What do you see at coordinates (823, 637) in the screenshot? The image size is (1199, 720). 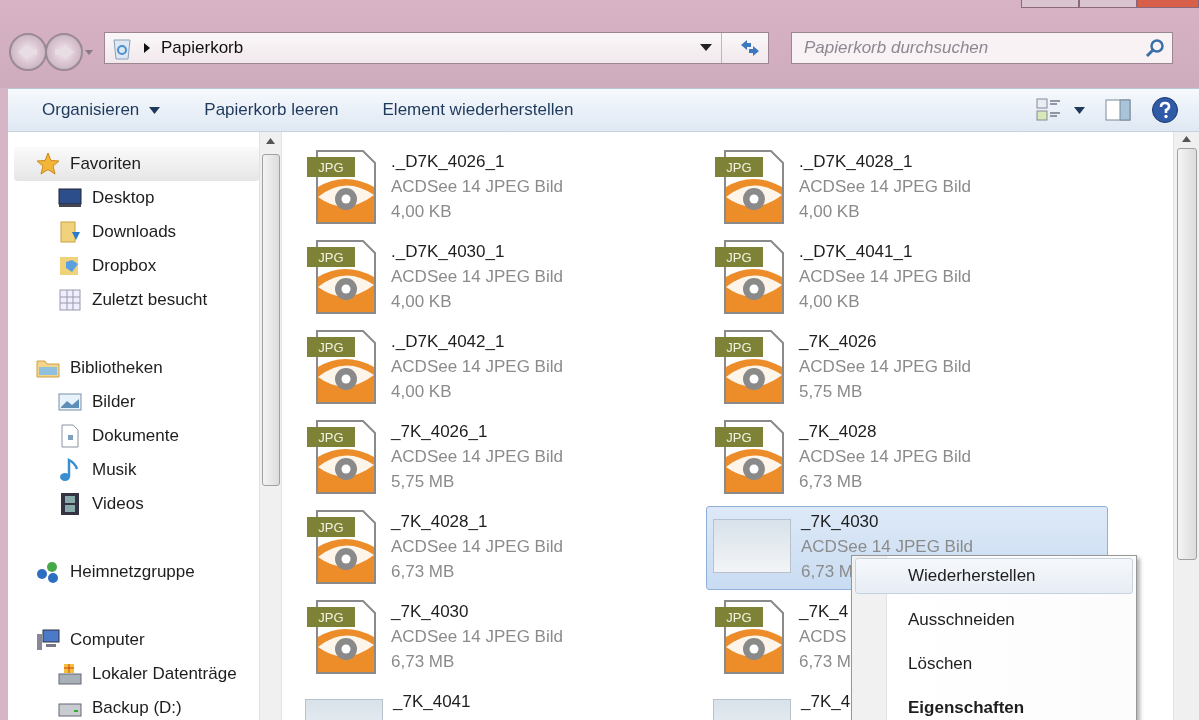 I see `file-type: ACDS` at bounding box center [823, 637].